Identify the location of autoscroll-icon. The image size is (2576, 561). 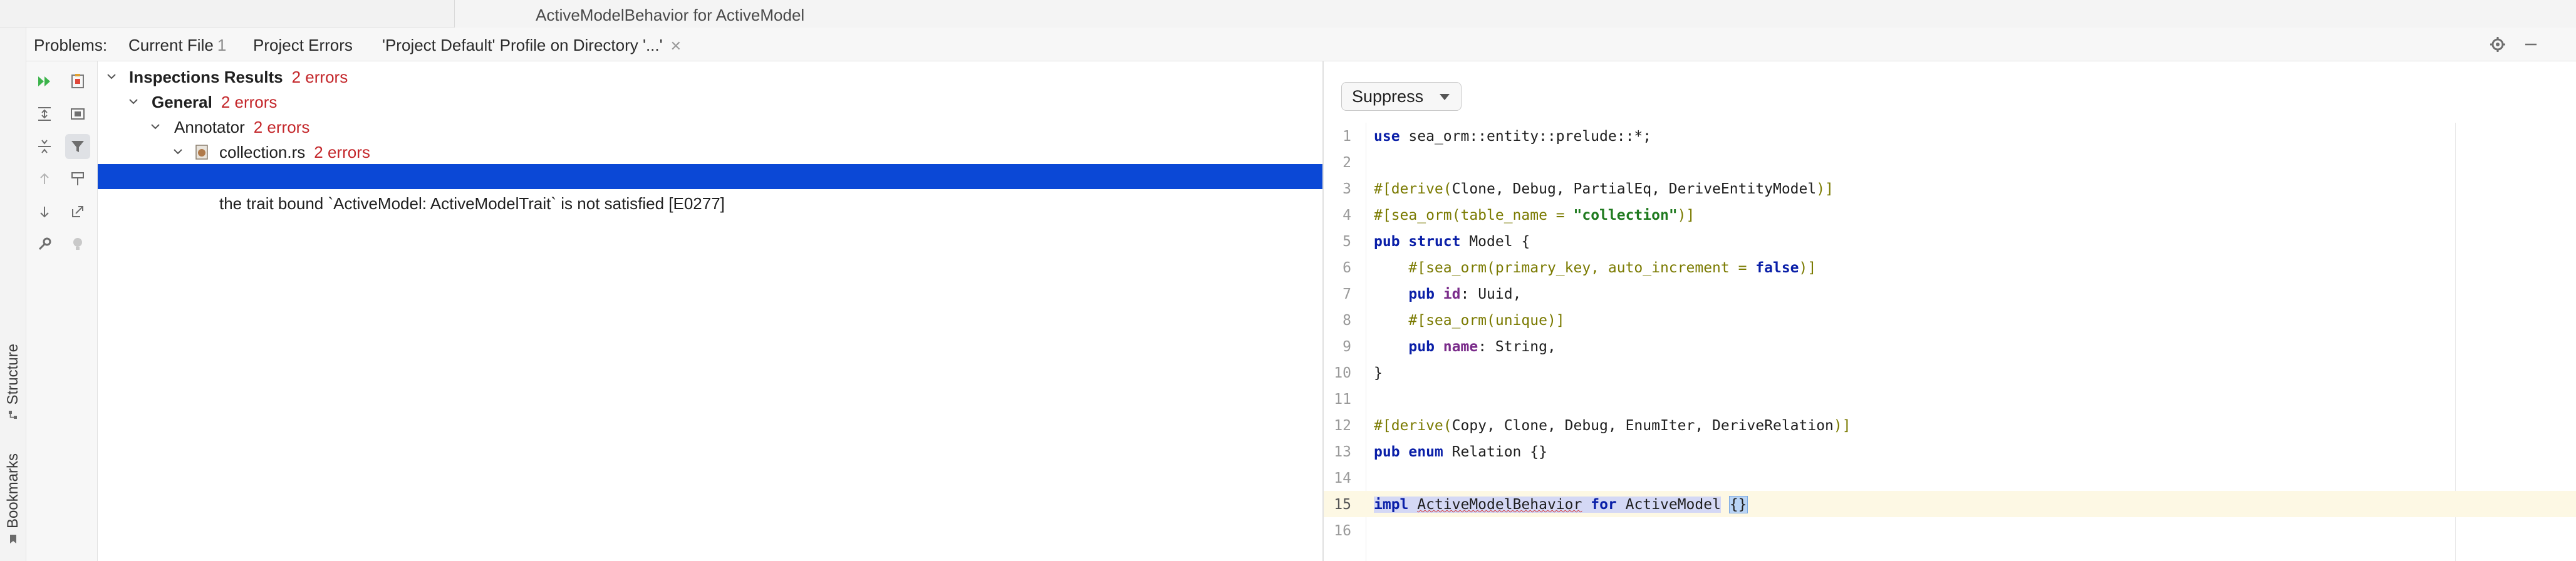
(77, 178).